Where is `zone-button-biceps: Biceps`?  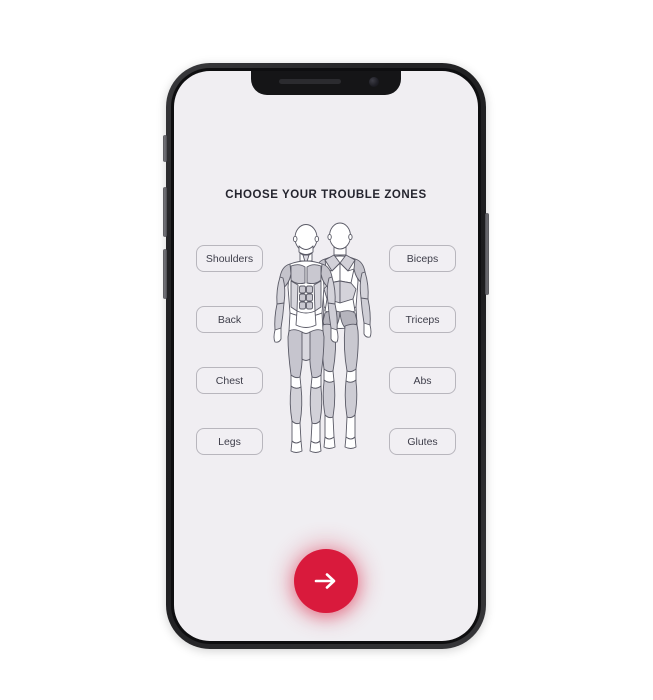 zone-button-biceps: Biceps is located at coordinates (422, 258).